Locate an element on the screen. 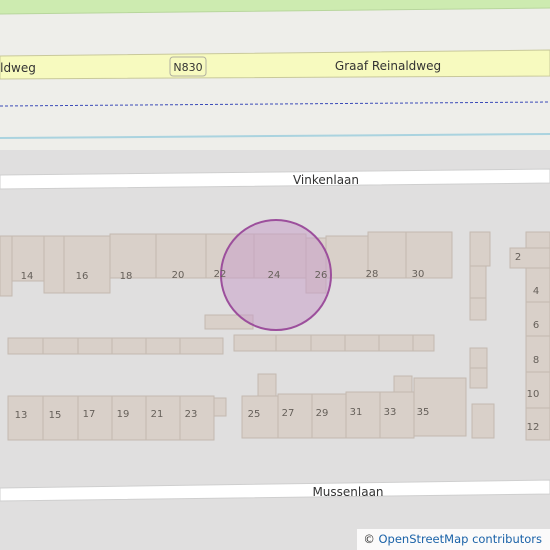 The width and height of the screenshot is (550, 550). house-number: 24 is located at coordinates (274, 275).